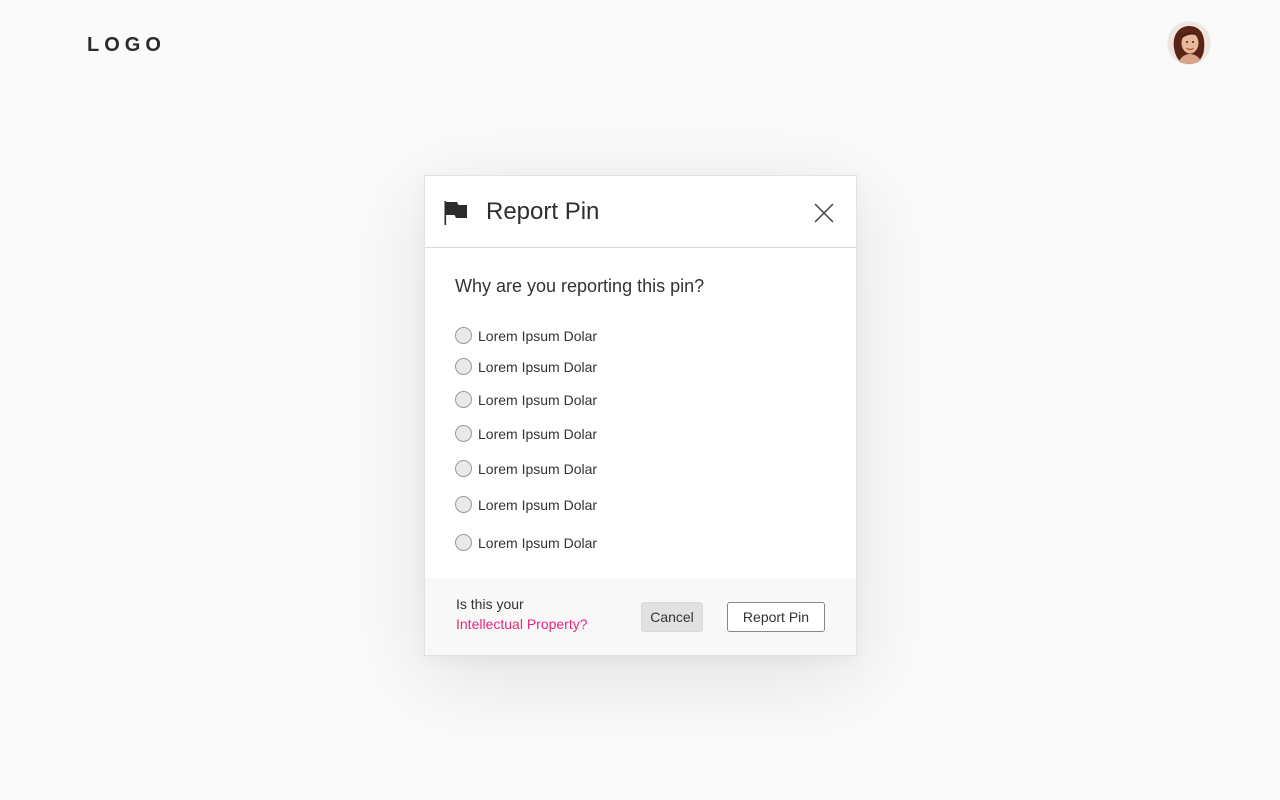 Image resolution: width=1280 pixels, height=800 pixels. What do you see at coordinates (640, 212) in the screenshot?
I see `dialog-header: Report Pin` at bounding box center [640, 212].